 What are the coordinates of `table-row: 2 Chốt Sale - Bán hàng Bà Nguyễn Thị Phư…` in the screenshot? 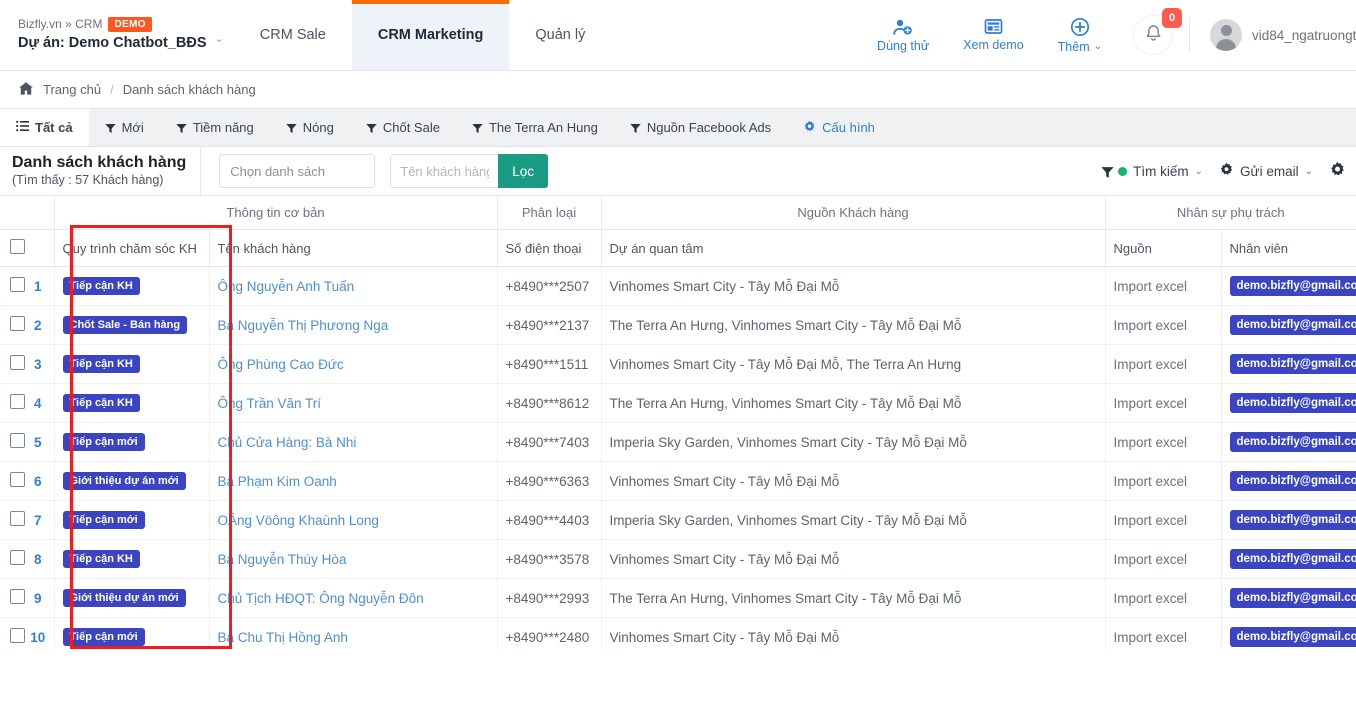 It's located at (678, 325).